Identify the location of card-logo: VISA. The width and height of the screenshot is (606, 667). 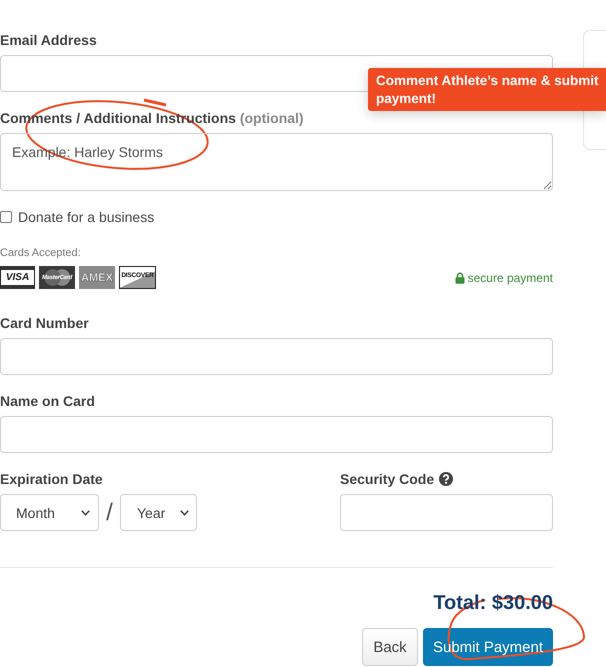
(17, 277).